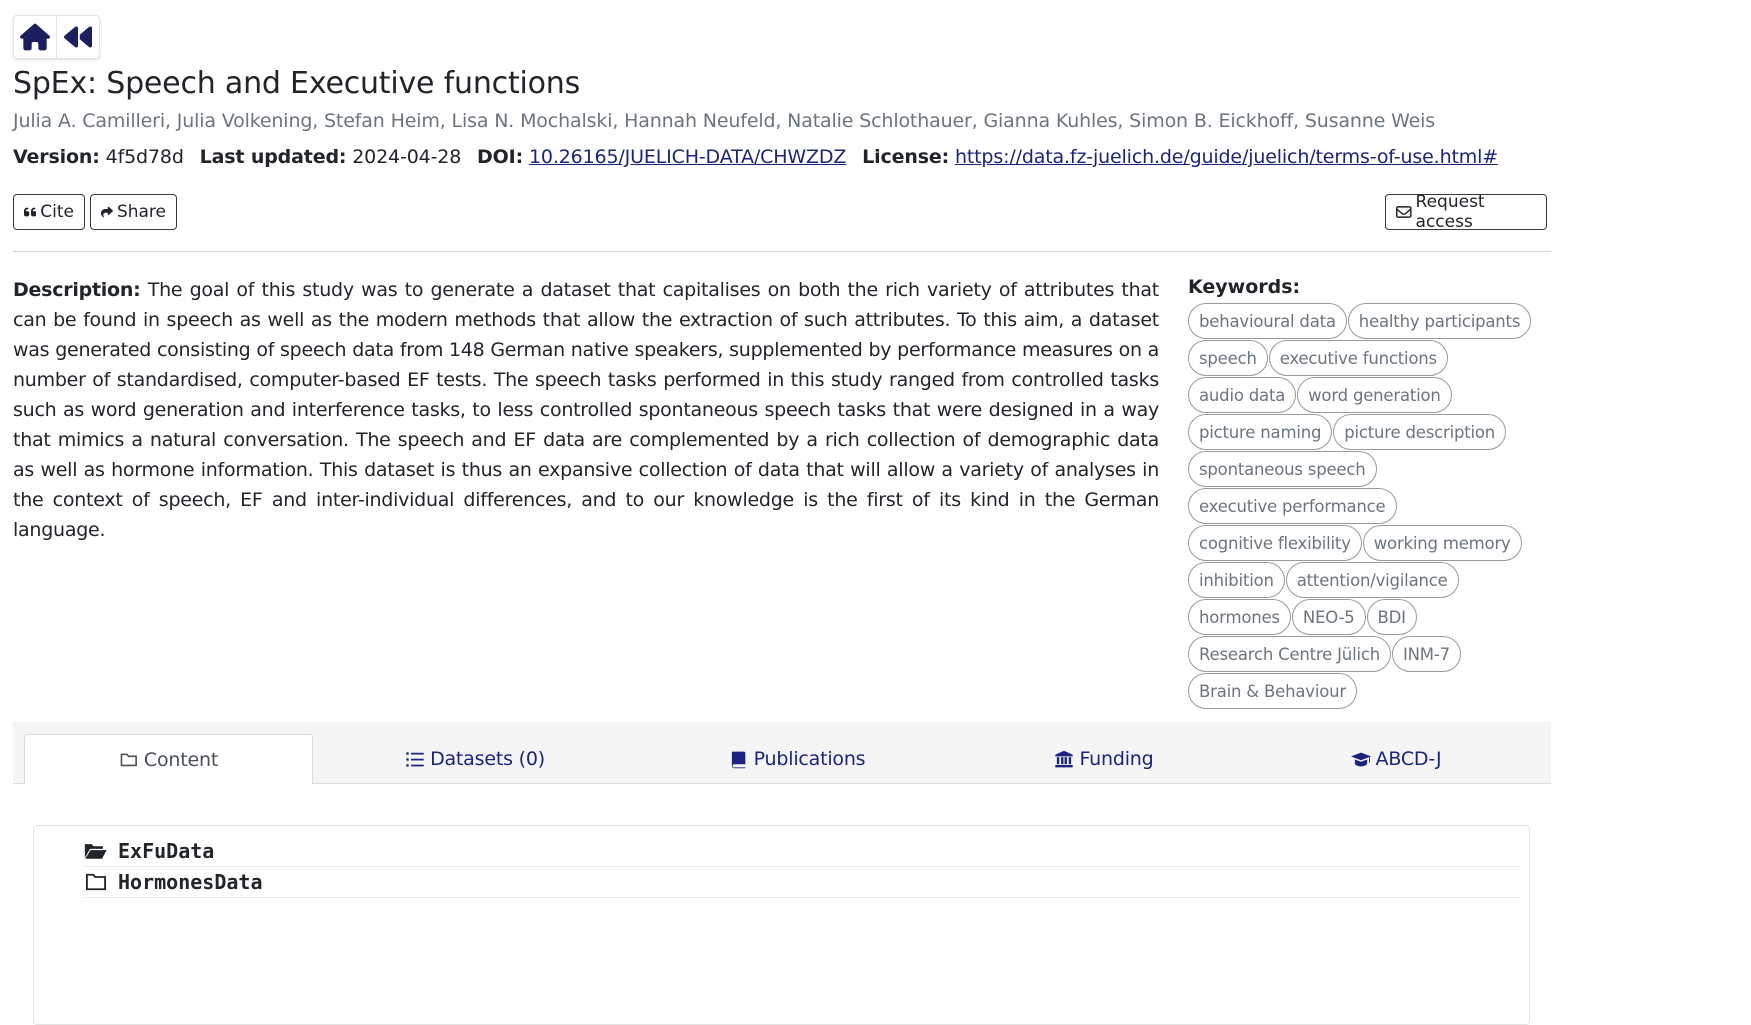 This screenshot has height=1025, width=1751. Describe the element at coordinates (1282, 469) in the screenshot. I see `keyword-pill: spontaneous speech` at that location.